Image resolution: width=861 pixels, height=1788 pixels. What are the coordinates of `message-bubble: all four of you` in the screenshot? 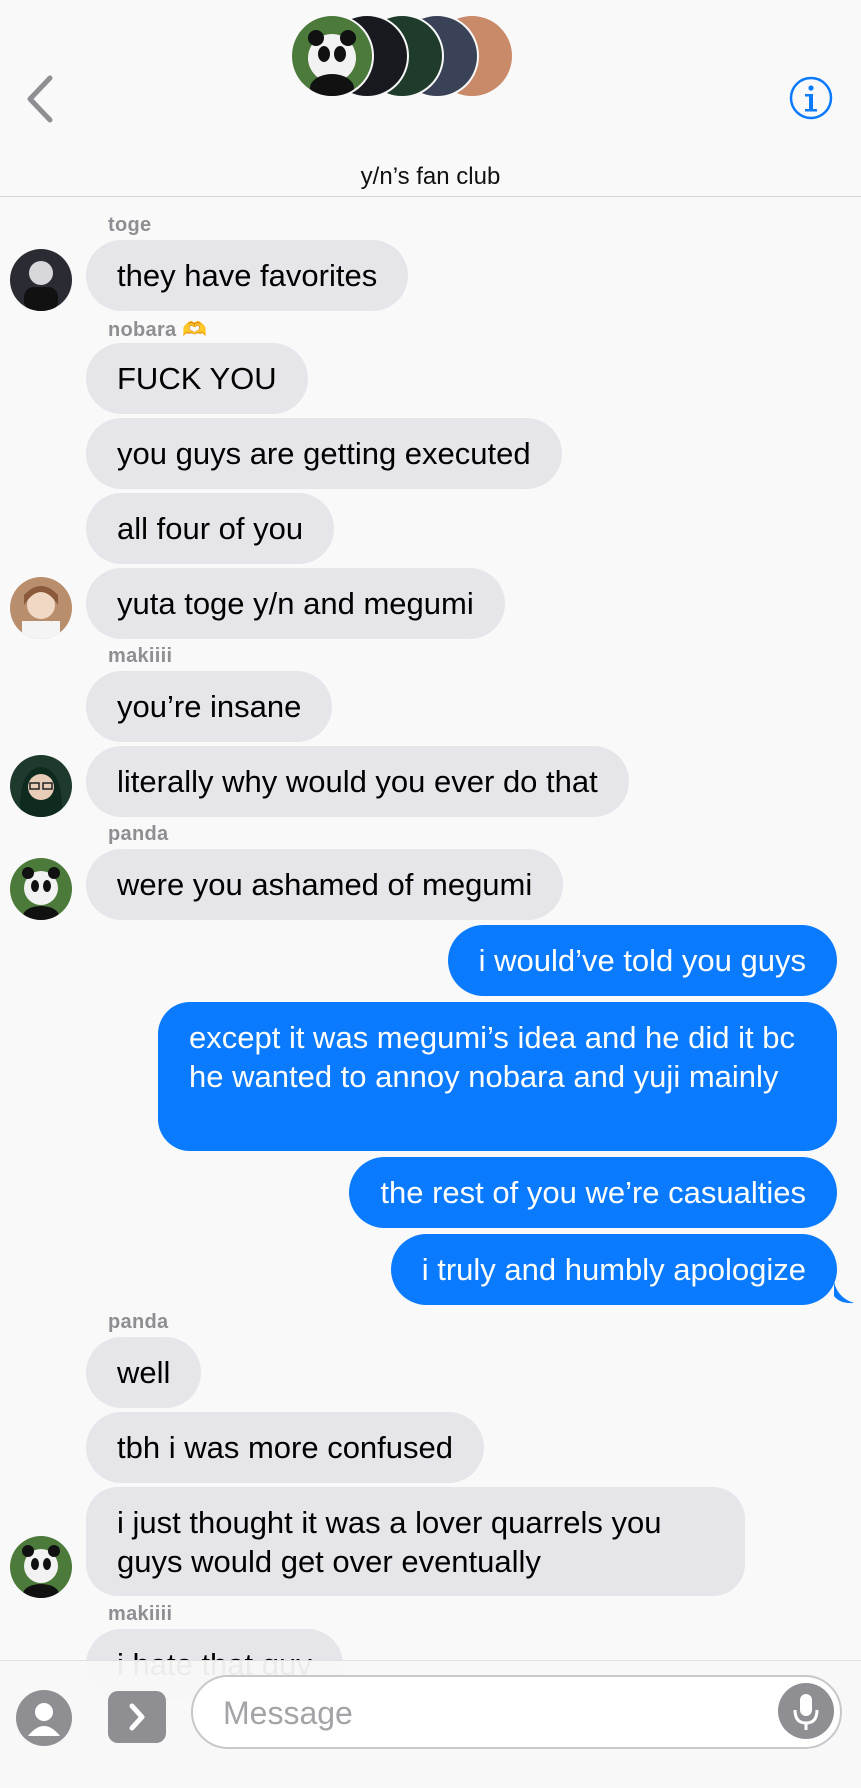 It's located at (210, 528).